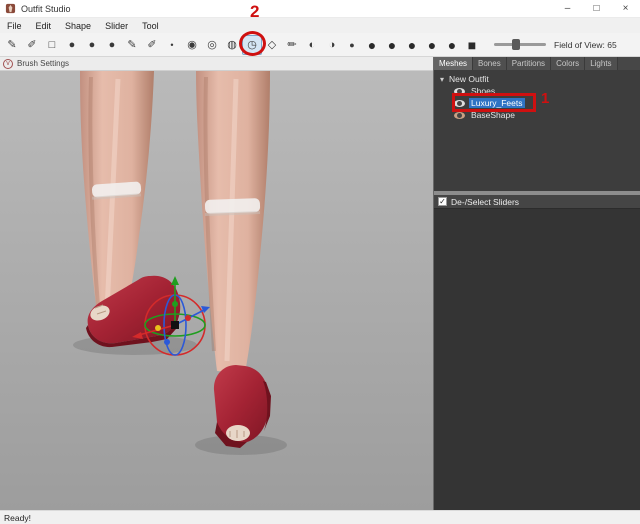 The width and height of the screenshot is (640, 524). I want to click on move-brush-icon: ◍, so click(232, 45).